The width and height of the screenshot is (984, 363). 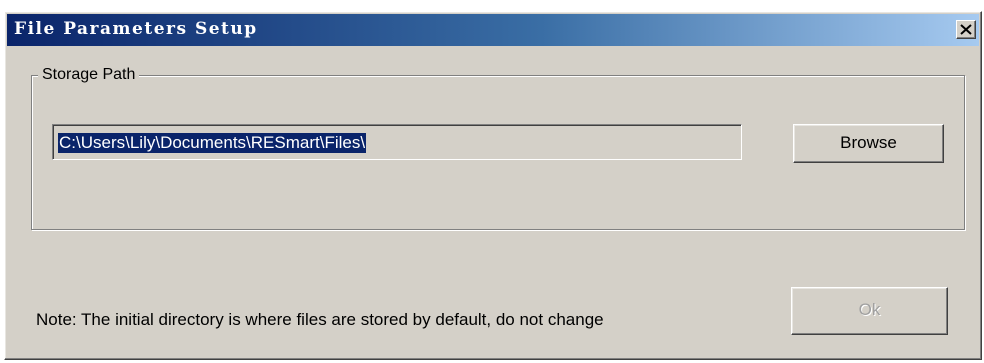 I want to click on window-title: File Parameters Setup, so click(x=136, y=29).